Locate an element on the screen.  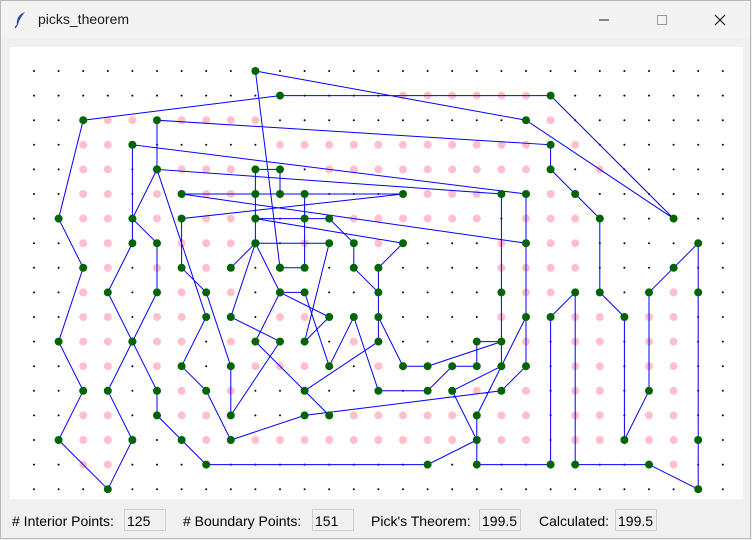
maximize-button is located at coordinates (662, 20).